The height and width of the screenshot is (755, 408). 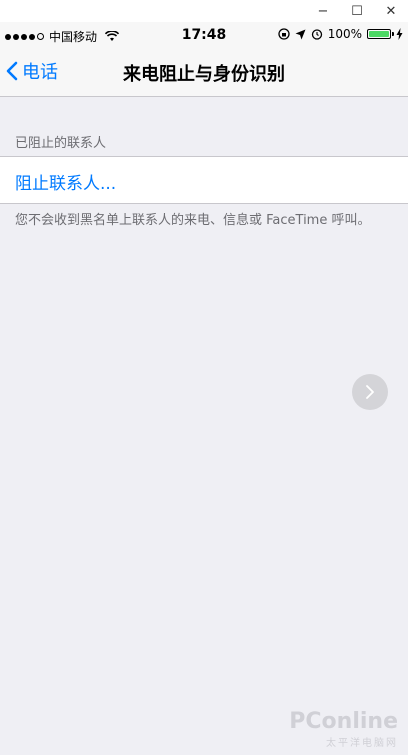 What do you see at coordinates (362, 743) in the screenshot?
I see `watermark-sub: 太平洋电脑网` at bounding box center [362, 743].